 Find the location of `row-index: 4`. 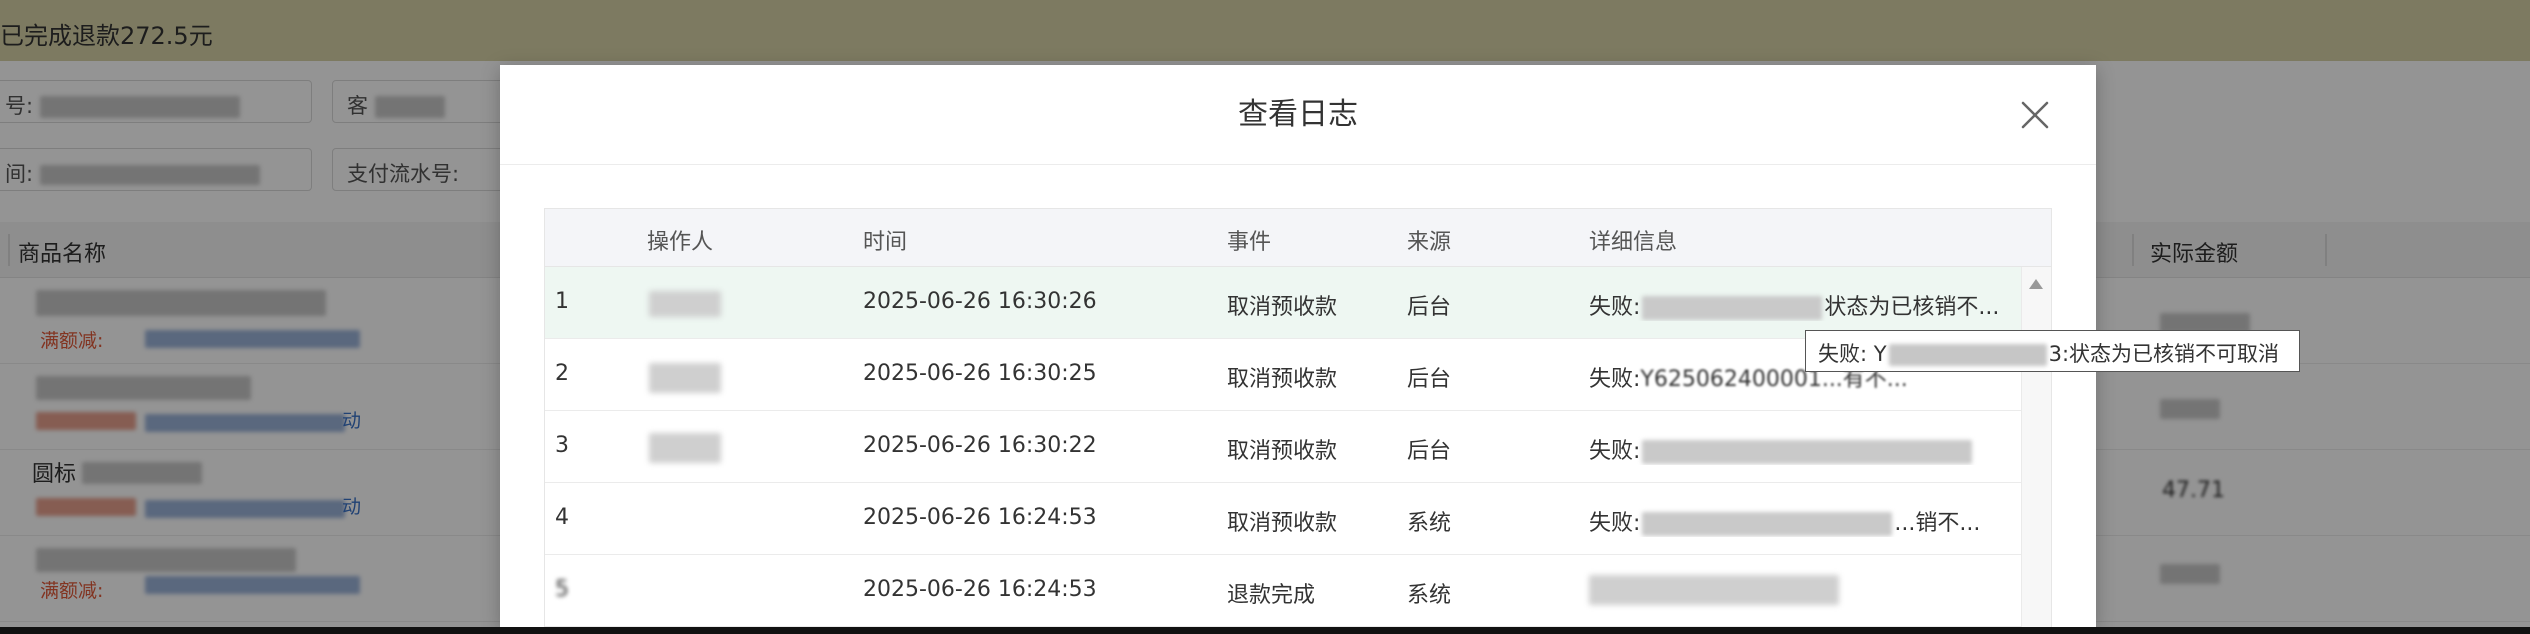

row-index: 4 is located at coordinates (562, 517).